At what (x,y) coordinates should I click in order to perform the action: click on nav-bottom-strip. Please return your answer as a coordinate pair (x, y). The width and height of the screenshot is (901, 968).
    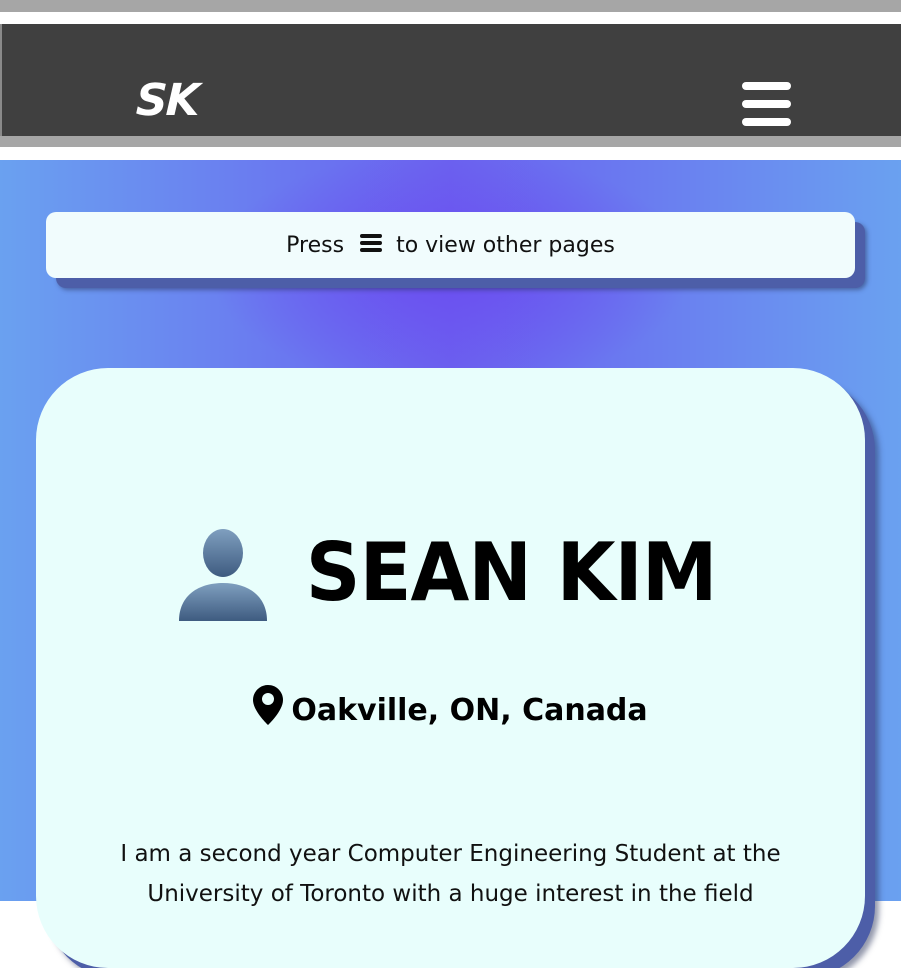
    Looking at the image, I should click on (450, 141).